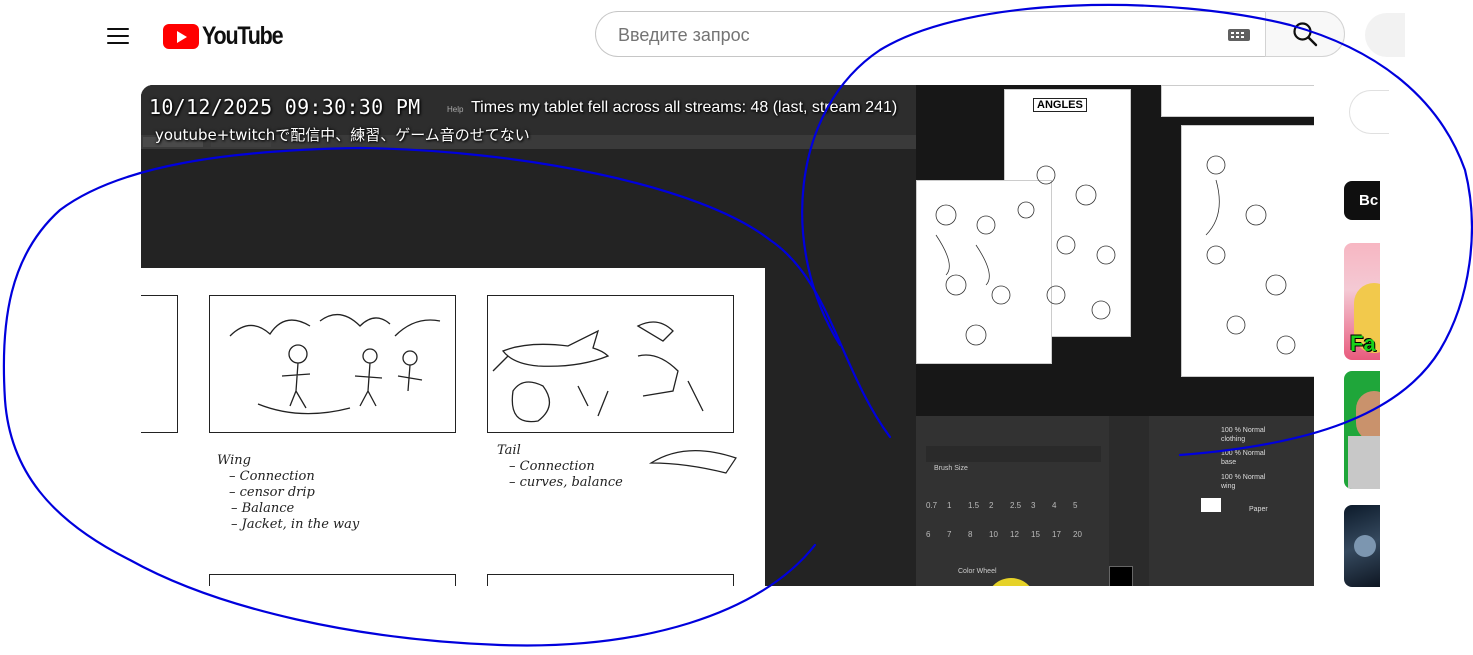 The width and height of the screenshot is (1473, 655). Describe the element at coordinates (598, 372) in the screenshot. I see `shark-sketch` at that location.